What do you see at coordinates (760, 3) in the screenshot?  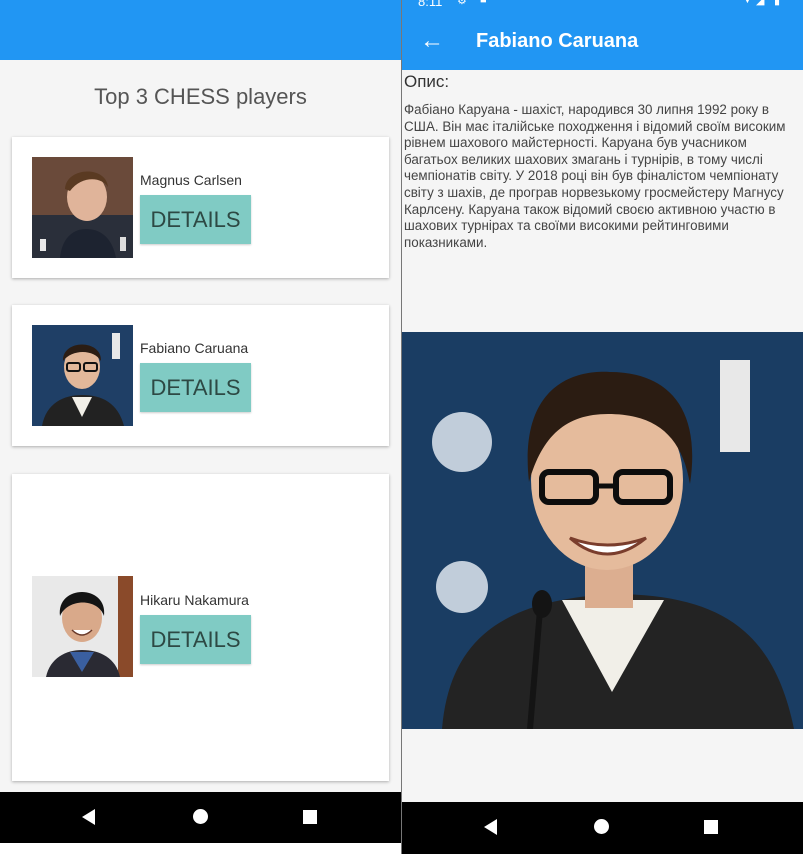 I see `signal-icon: ◢` at bounding box center [760, 3].